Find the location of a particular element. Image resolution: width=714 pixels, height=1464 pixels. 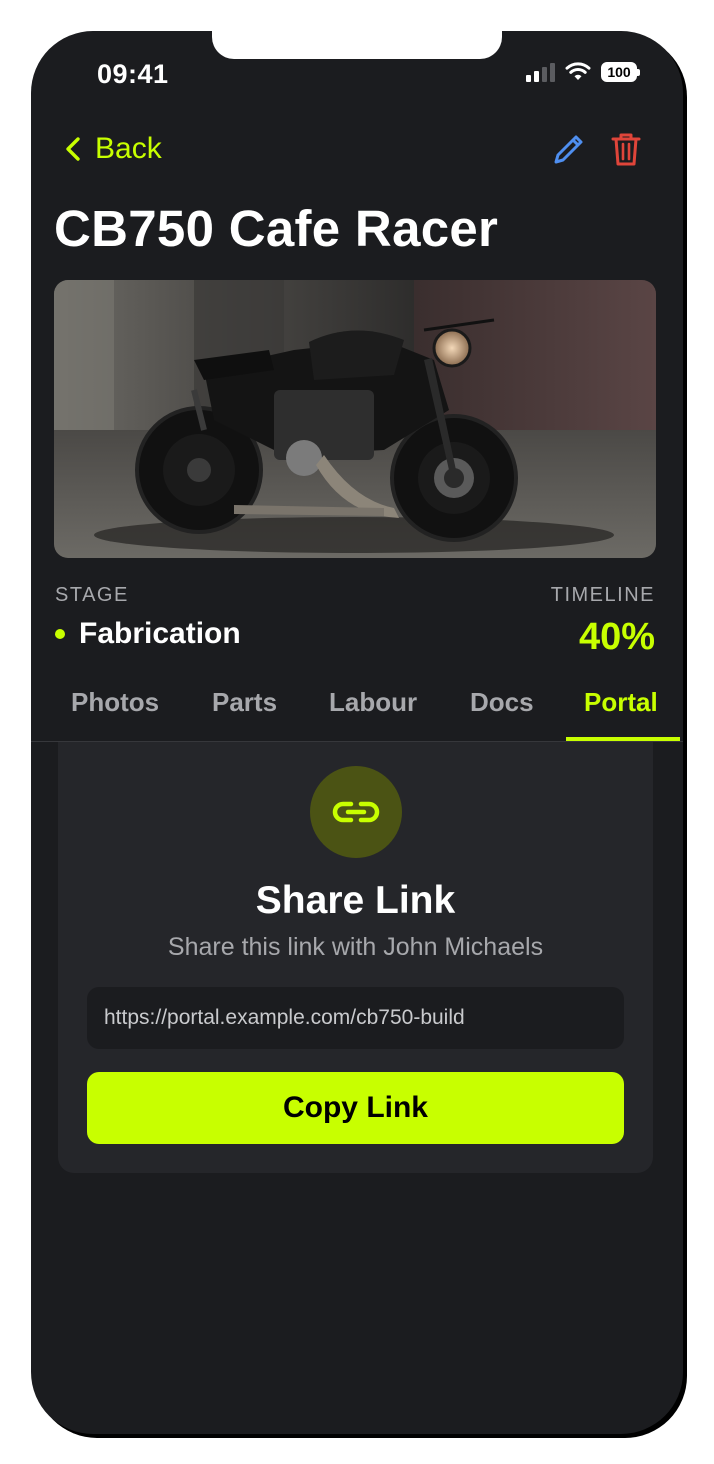

trash-icon is located at coordinates (626, 149).